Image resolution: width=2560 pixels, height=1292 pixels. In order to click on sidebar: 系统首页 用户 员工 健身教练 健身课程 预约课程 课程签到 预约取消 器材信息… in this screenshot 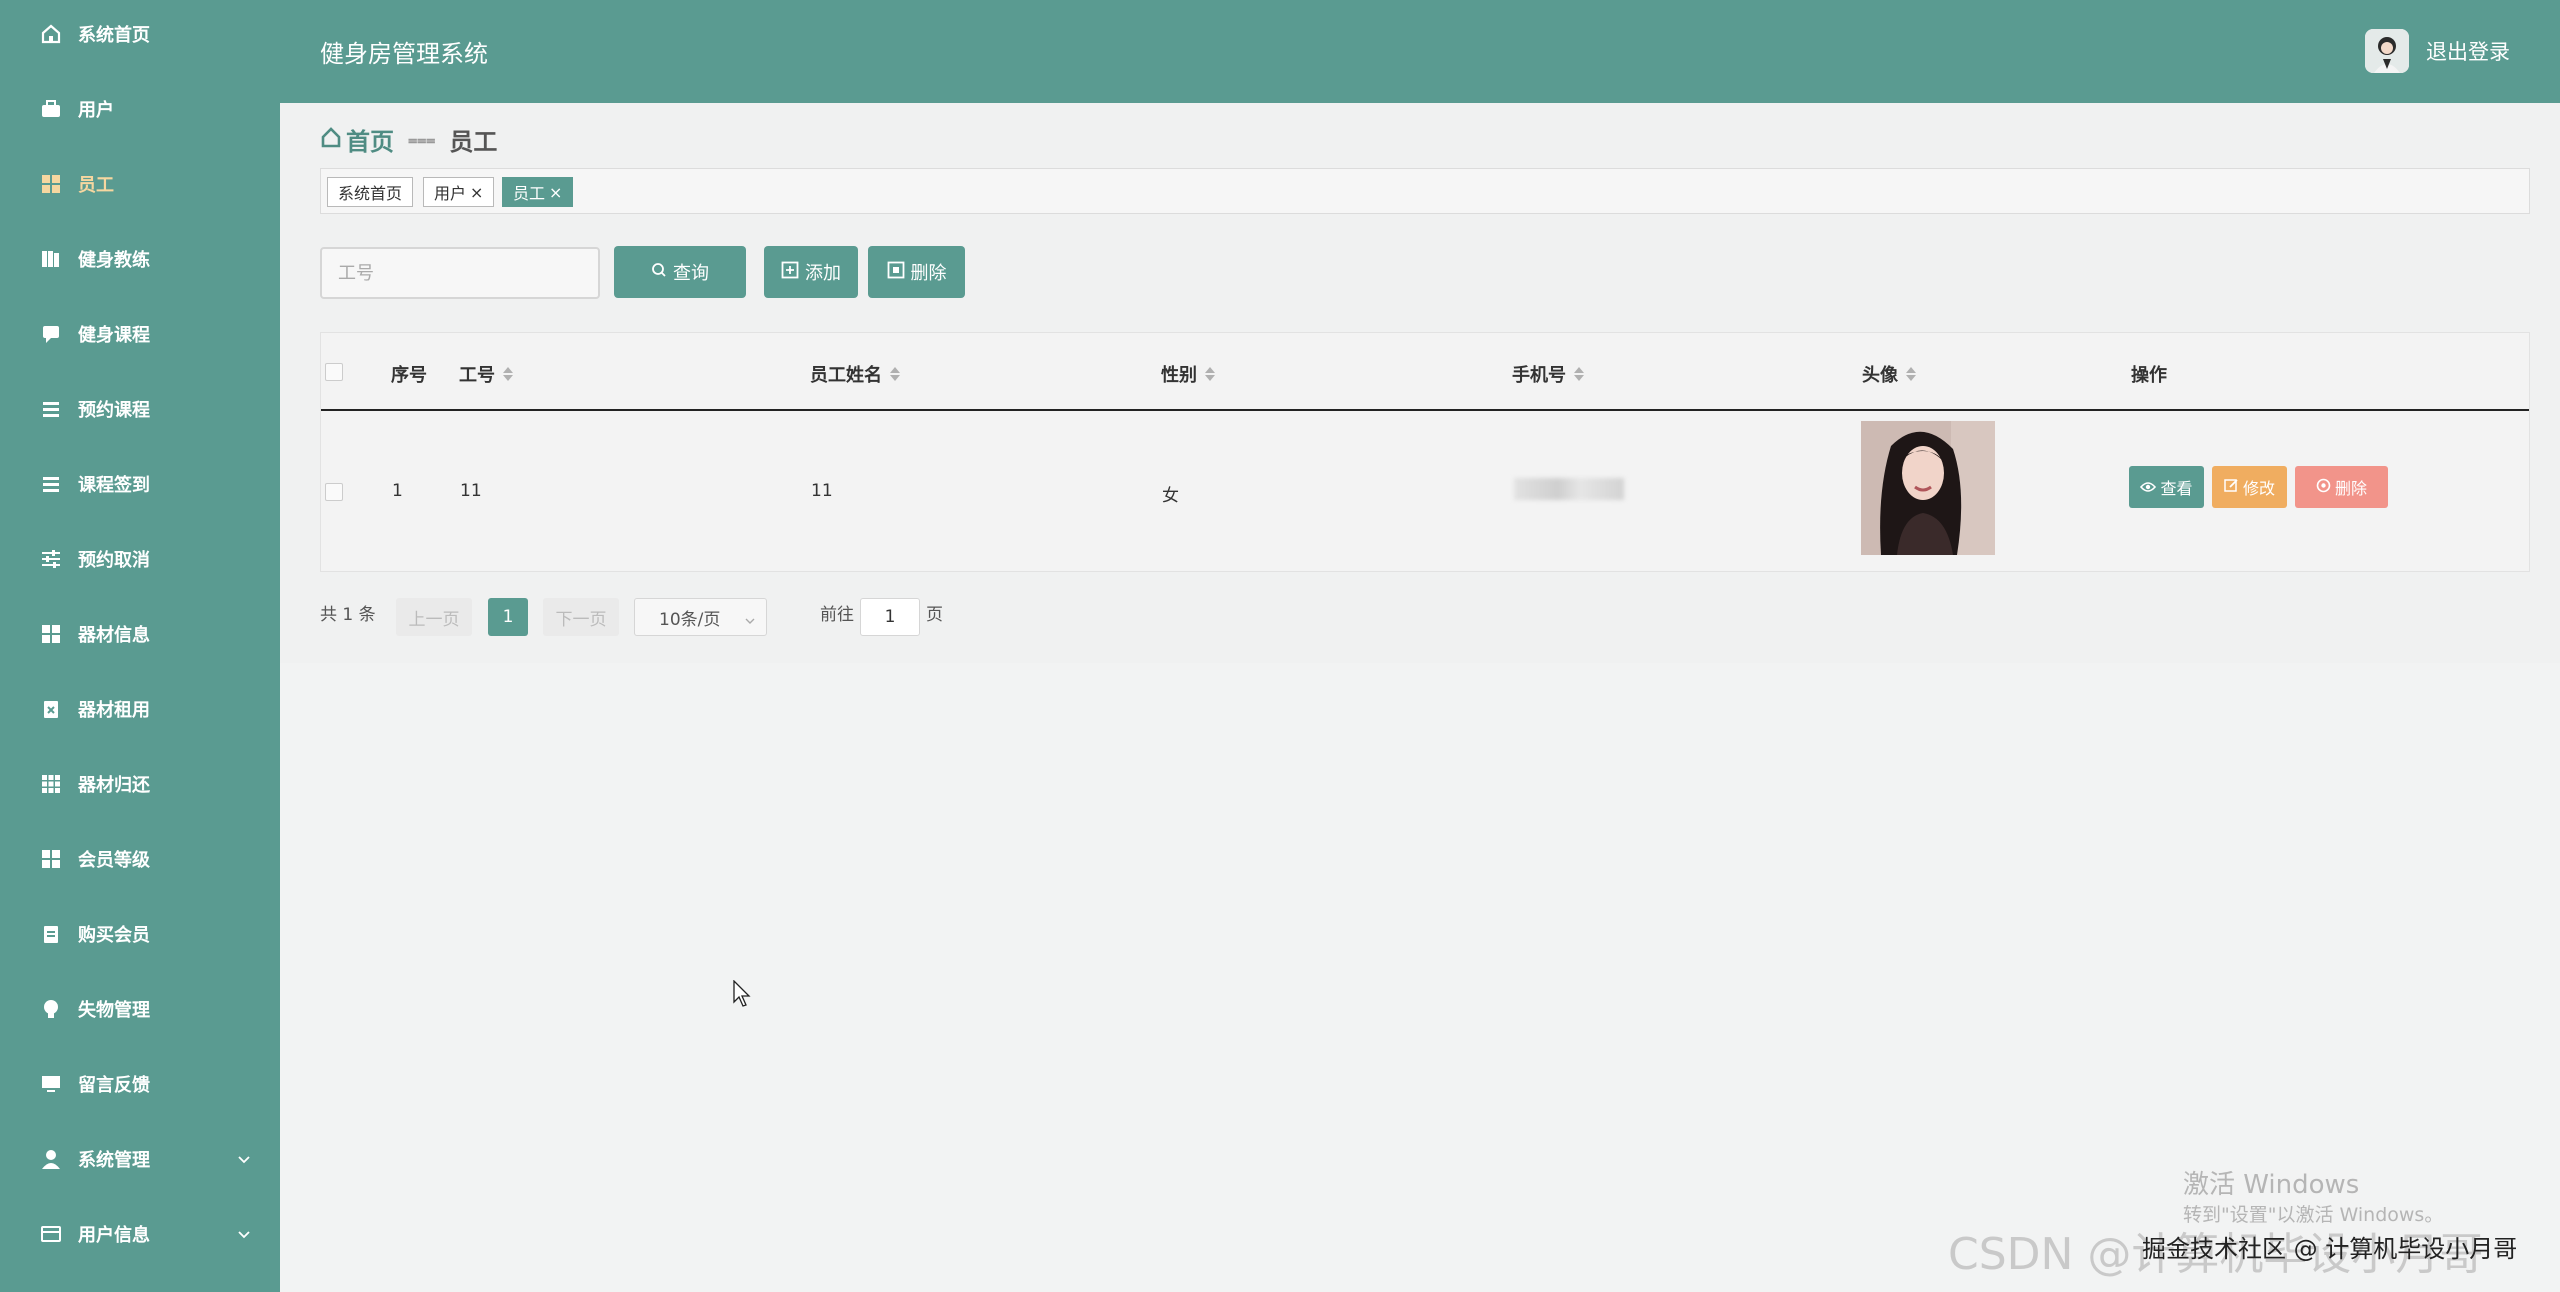, I will do `click(140, 646)`.